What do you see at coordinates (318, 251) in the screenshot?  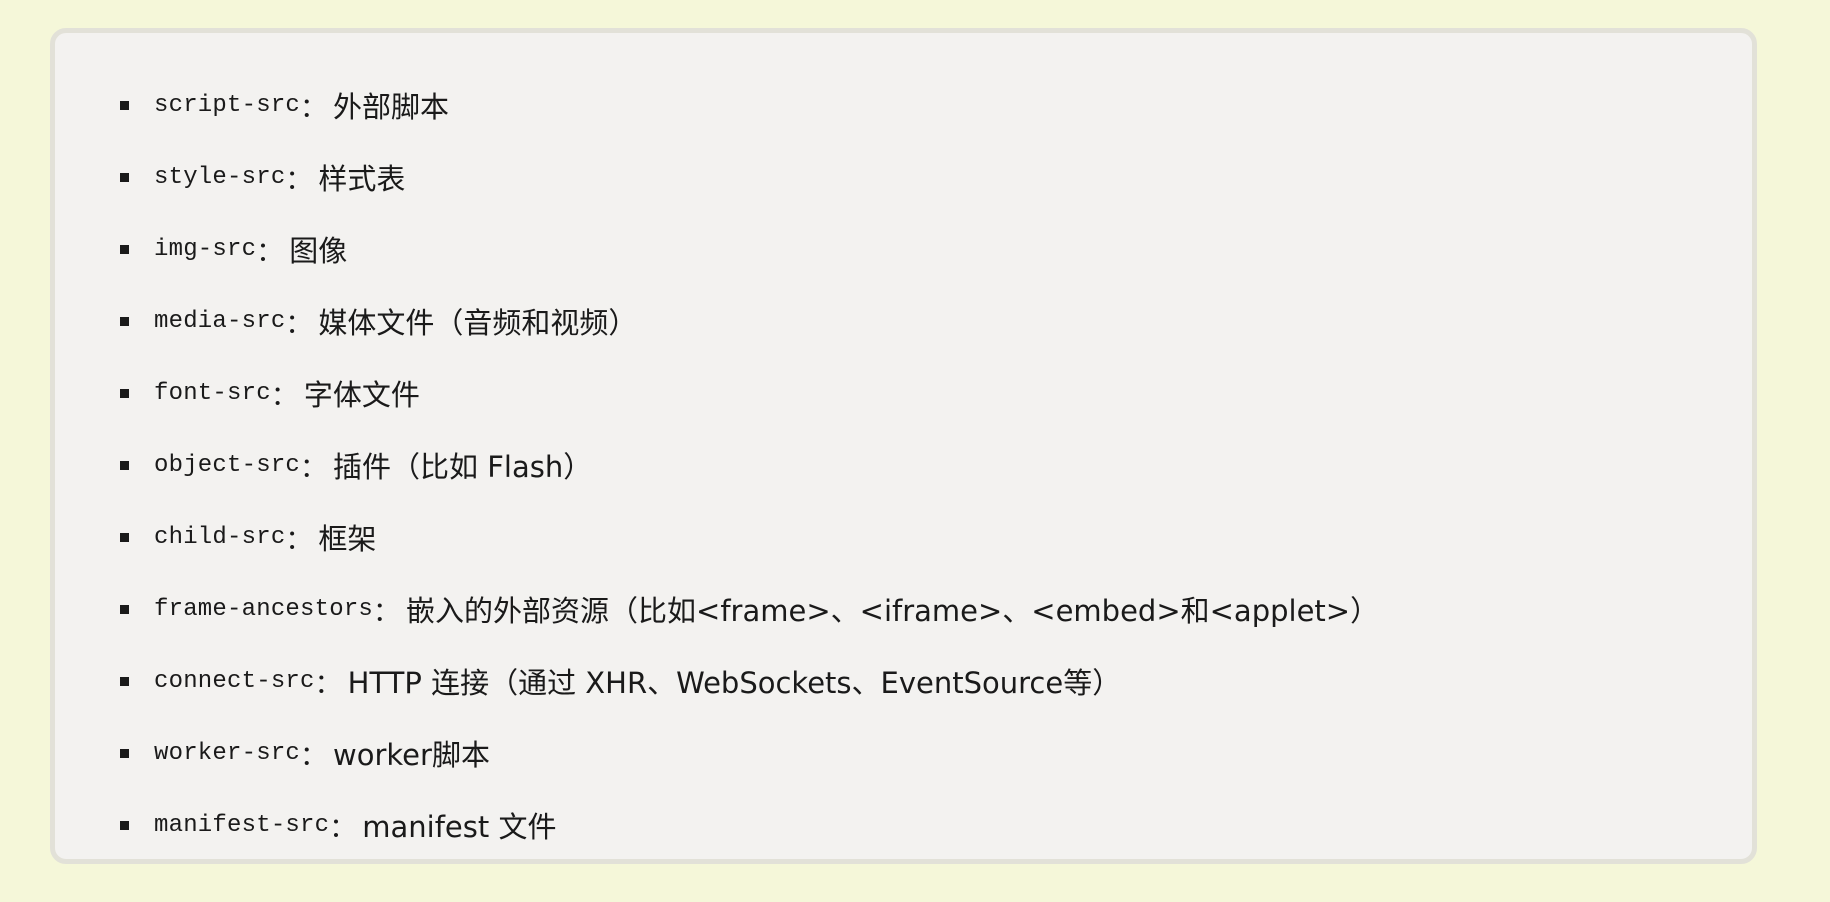 I see `directive-description: 图像` at bounding box center [318, 251].